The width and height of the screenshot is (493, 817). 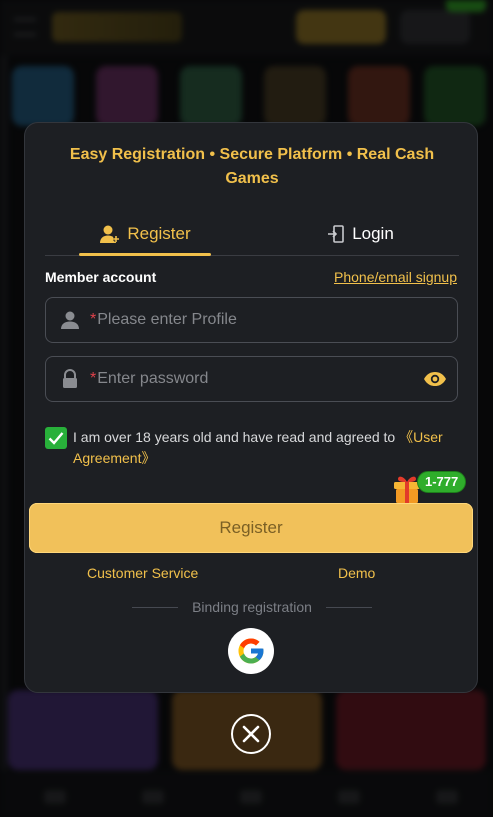 What do you see at coordinates (251, 528) in the screenshot?
I see `register-button: Register` at bounding box center [251, 528].